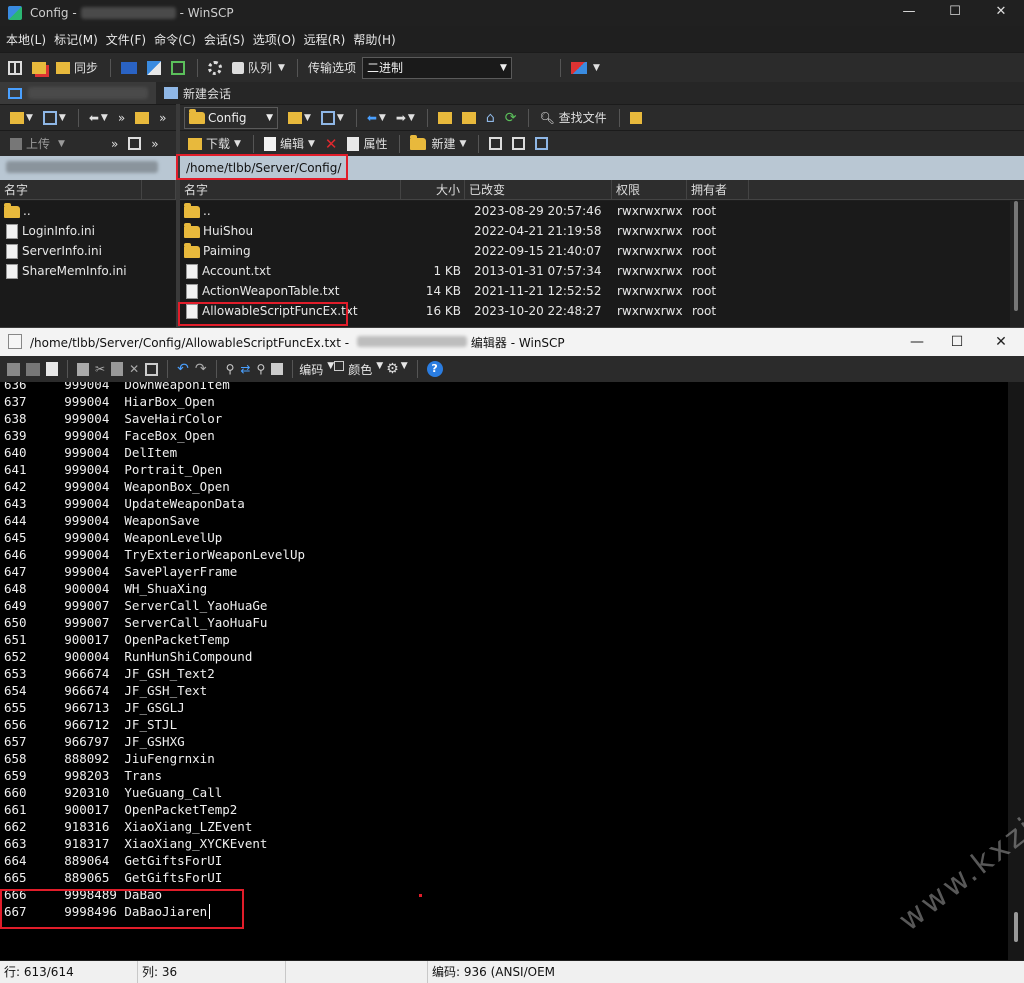  What do you see at coordinates (78, 93) in the screenshot?
I see `tab-current-session` at bounding box center [78, 93].